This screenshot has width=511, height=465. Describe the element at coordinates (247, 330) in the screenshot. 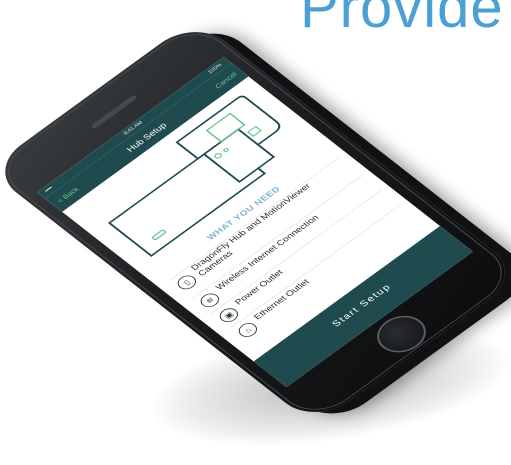

I see `ethernet-icon: ⌂` at that location.